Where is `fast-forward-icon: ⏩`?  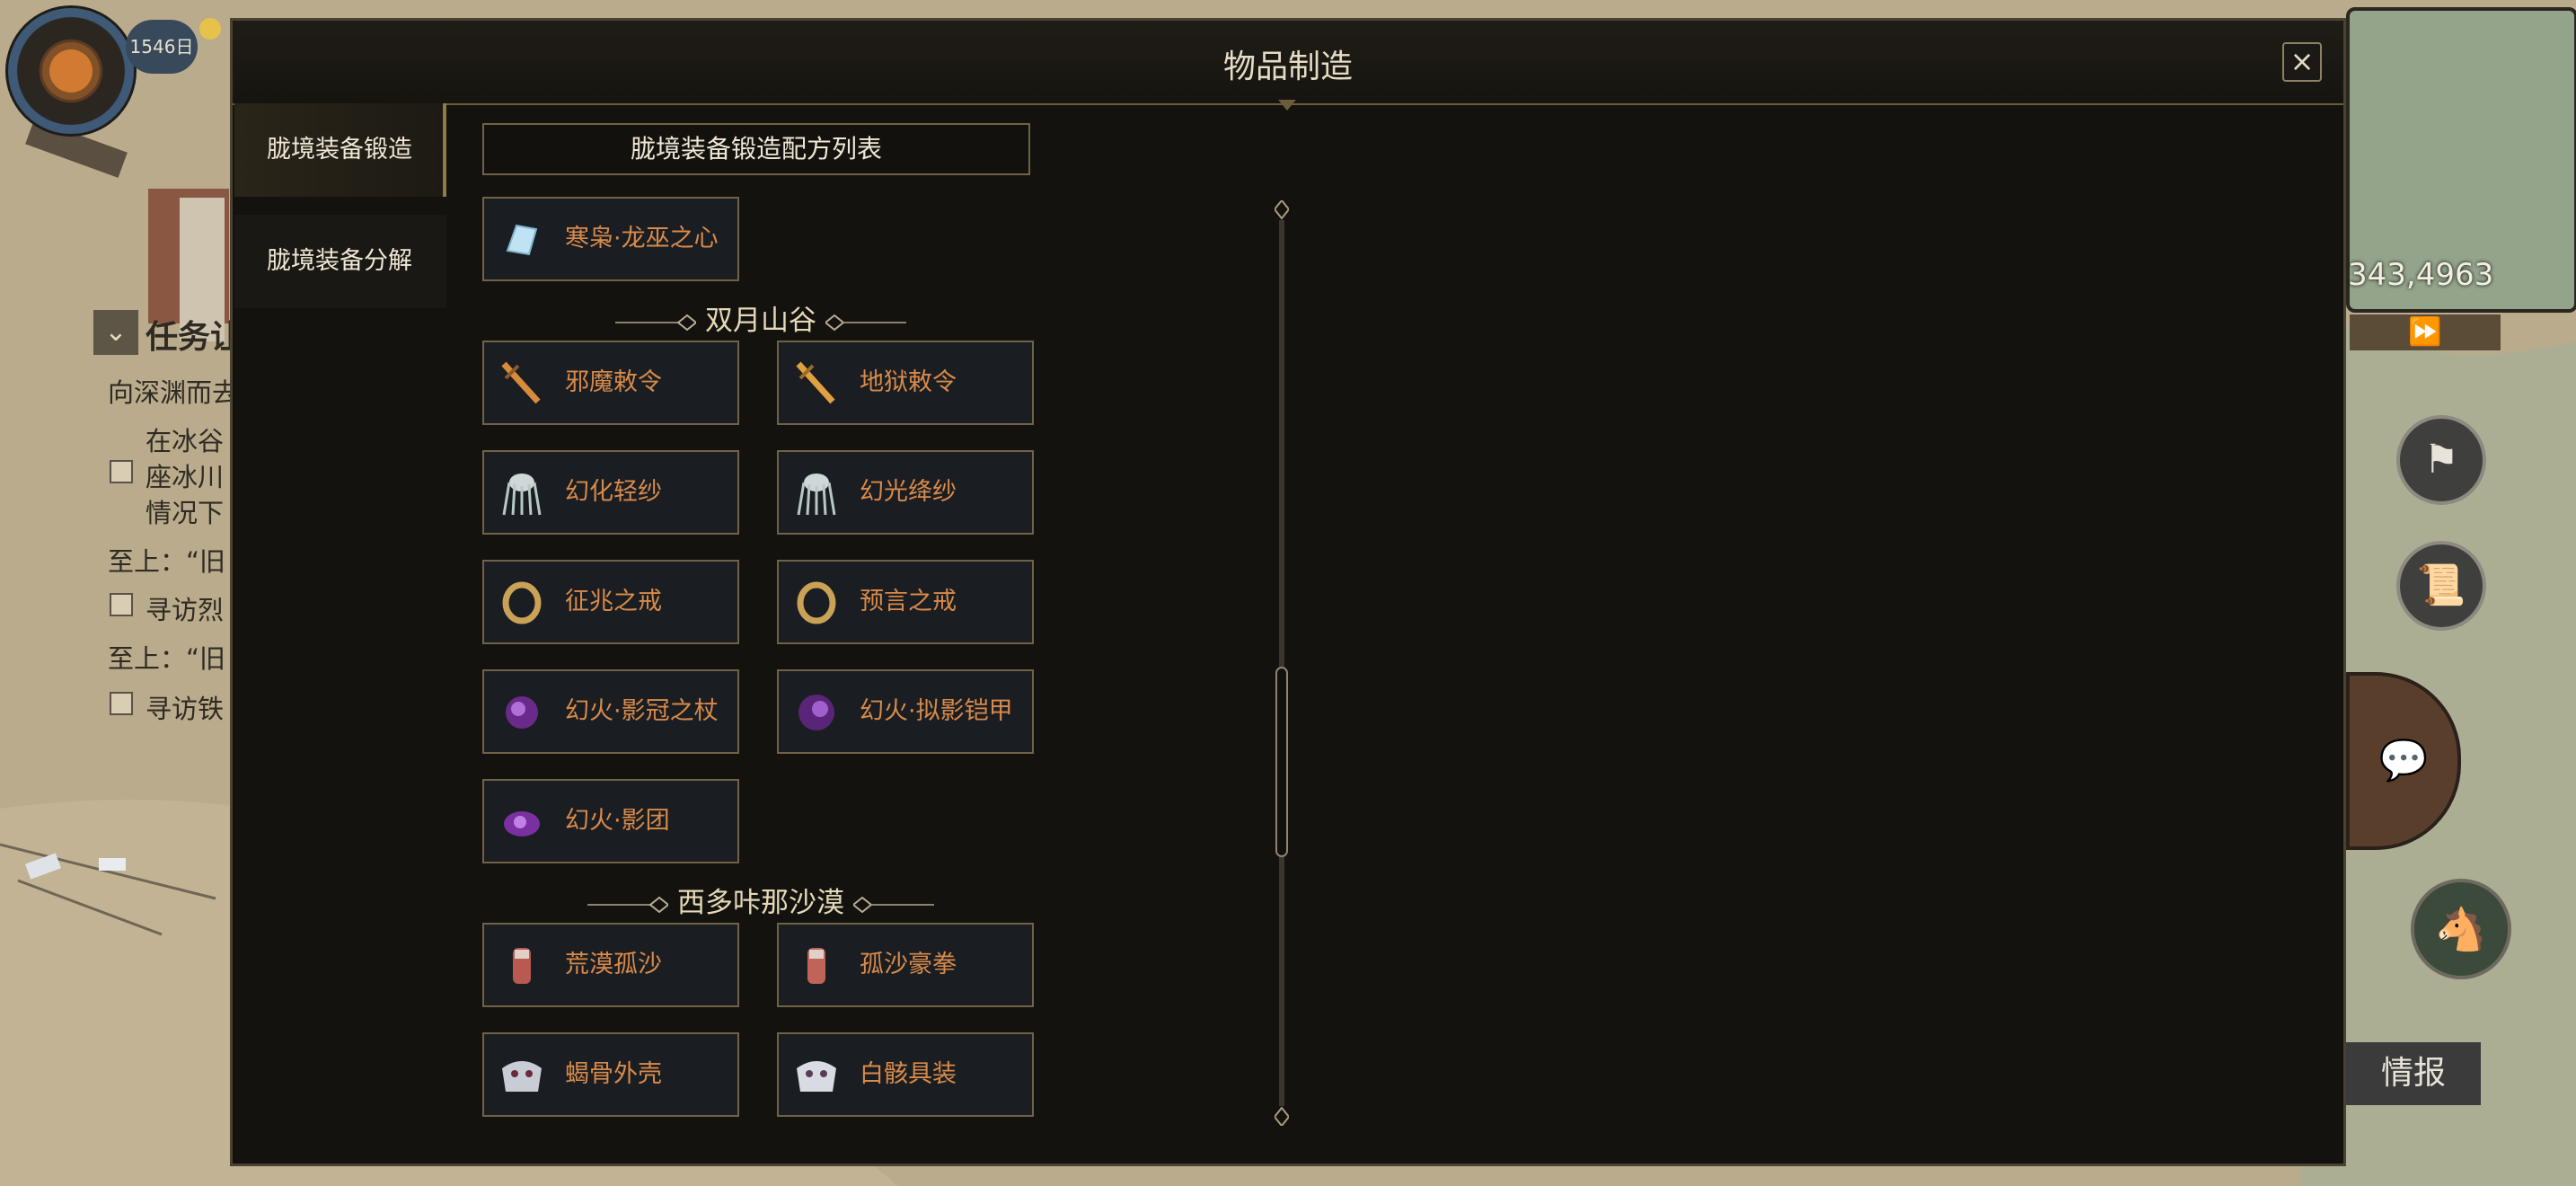 fast-forward-icon: ⏩ is located at coordinates (2425, 332).